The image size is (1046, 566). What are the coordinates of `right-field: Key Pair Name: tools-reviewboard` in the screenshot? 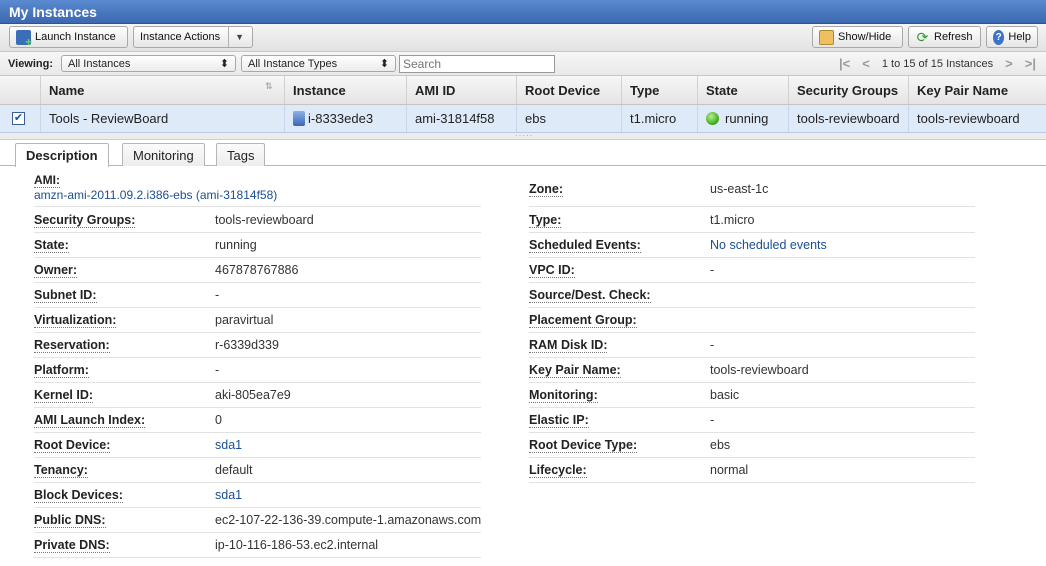 It's located at (752, 370).